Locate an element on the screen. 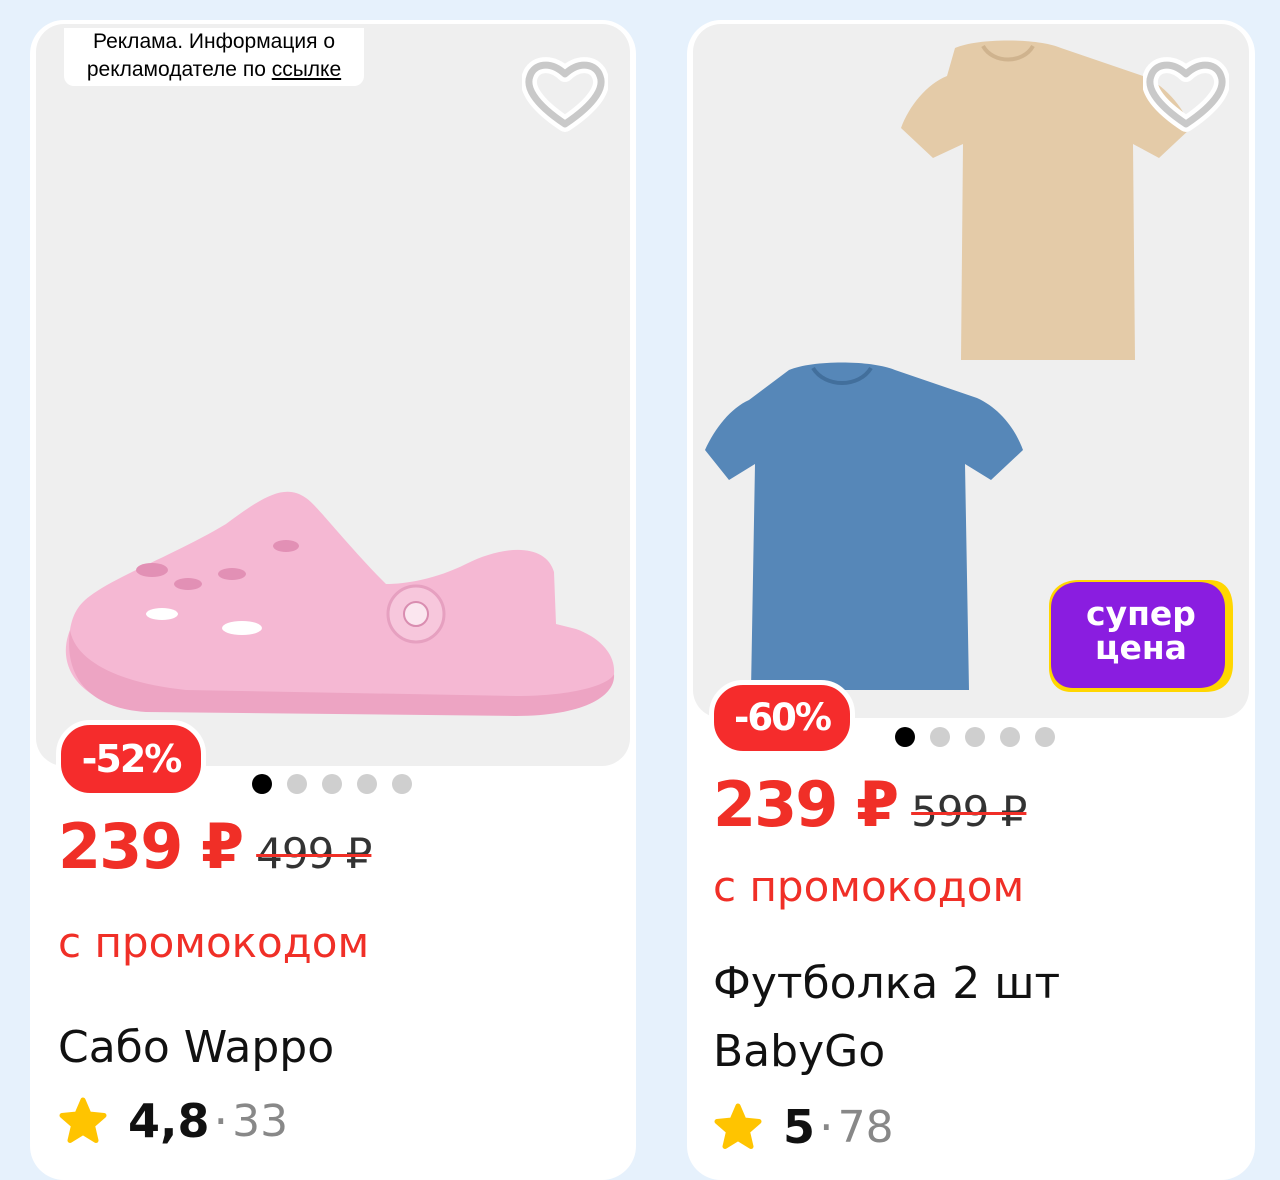 Image resolution: width=1280 pixels, height=1180 pixels. ad-disclaimer-line2: рекламодателе по ссылке is located at coordinates (214, 70).